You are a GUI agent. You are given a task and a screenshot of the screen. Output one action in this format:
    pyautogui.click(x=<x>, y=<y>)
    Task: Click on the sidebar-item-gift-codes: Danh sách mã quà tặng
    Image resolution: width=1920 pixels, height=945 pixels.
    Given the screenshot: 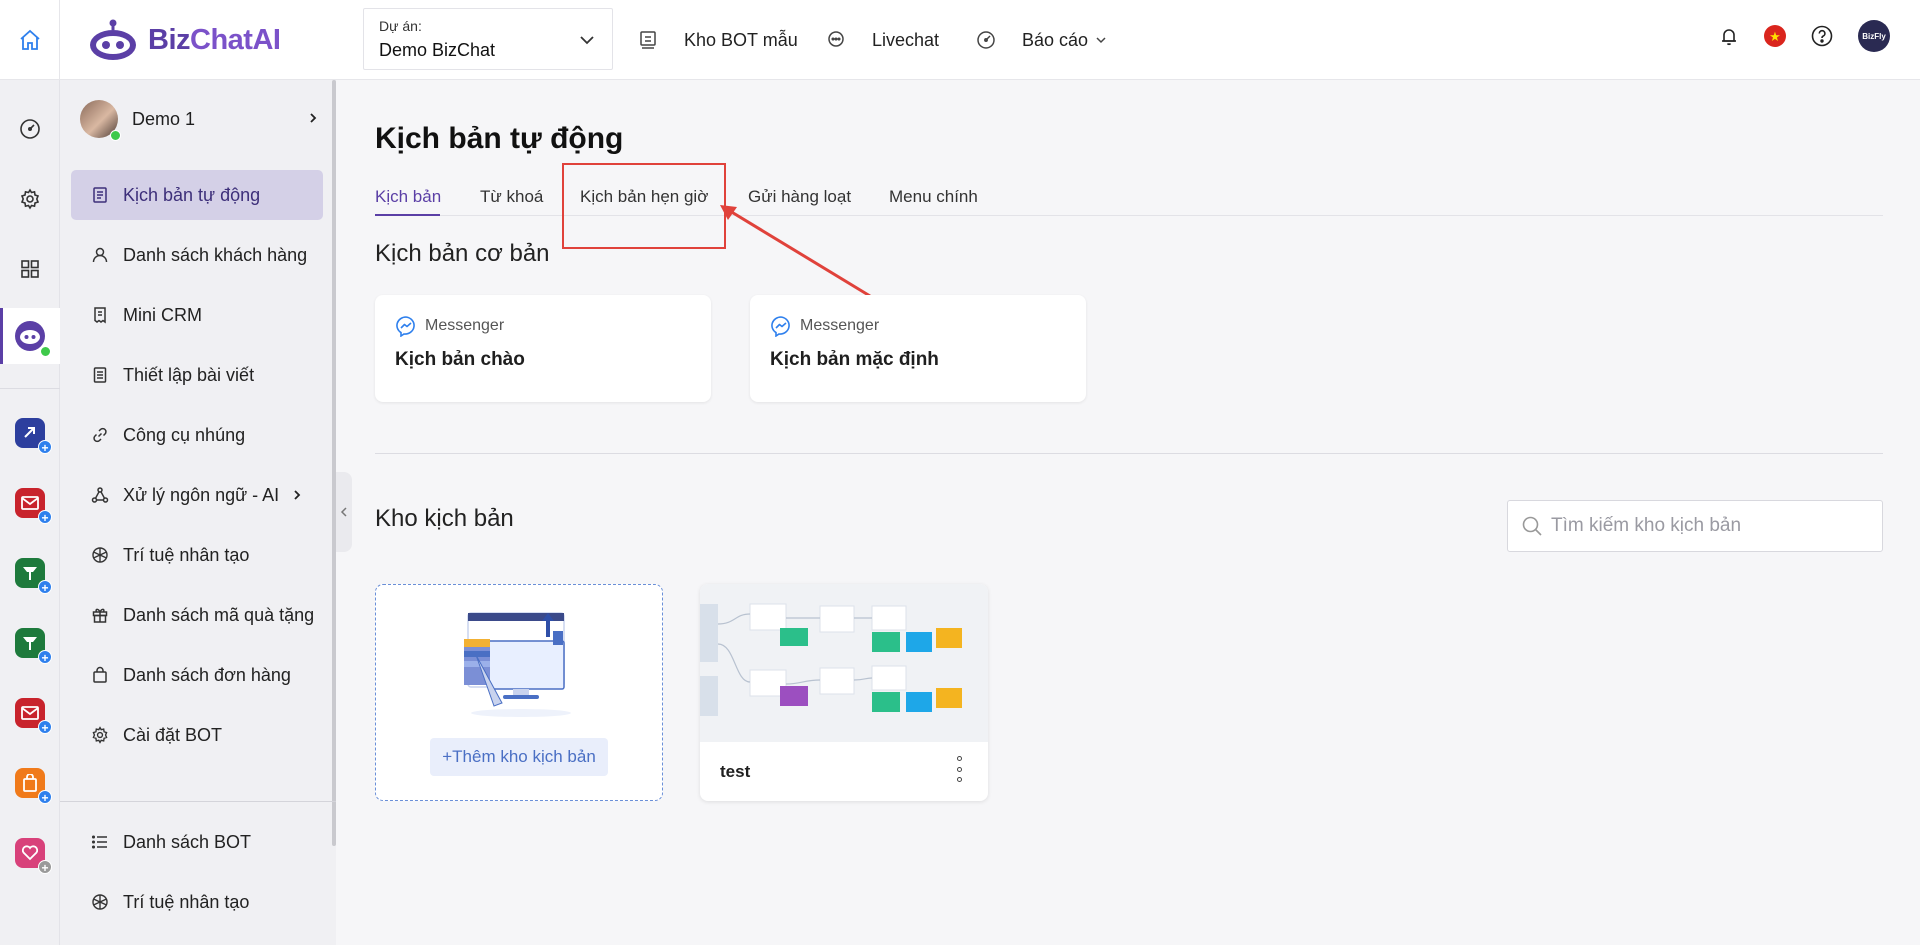 What is the action you would take?
    pyautogui.click(x=197, y=615)
    